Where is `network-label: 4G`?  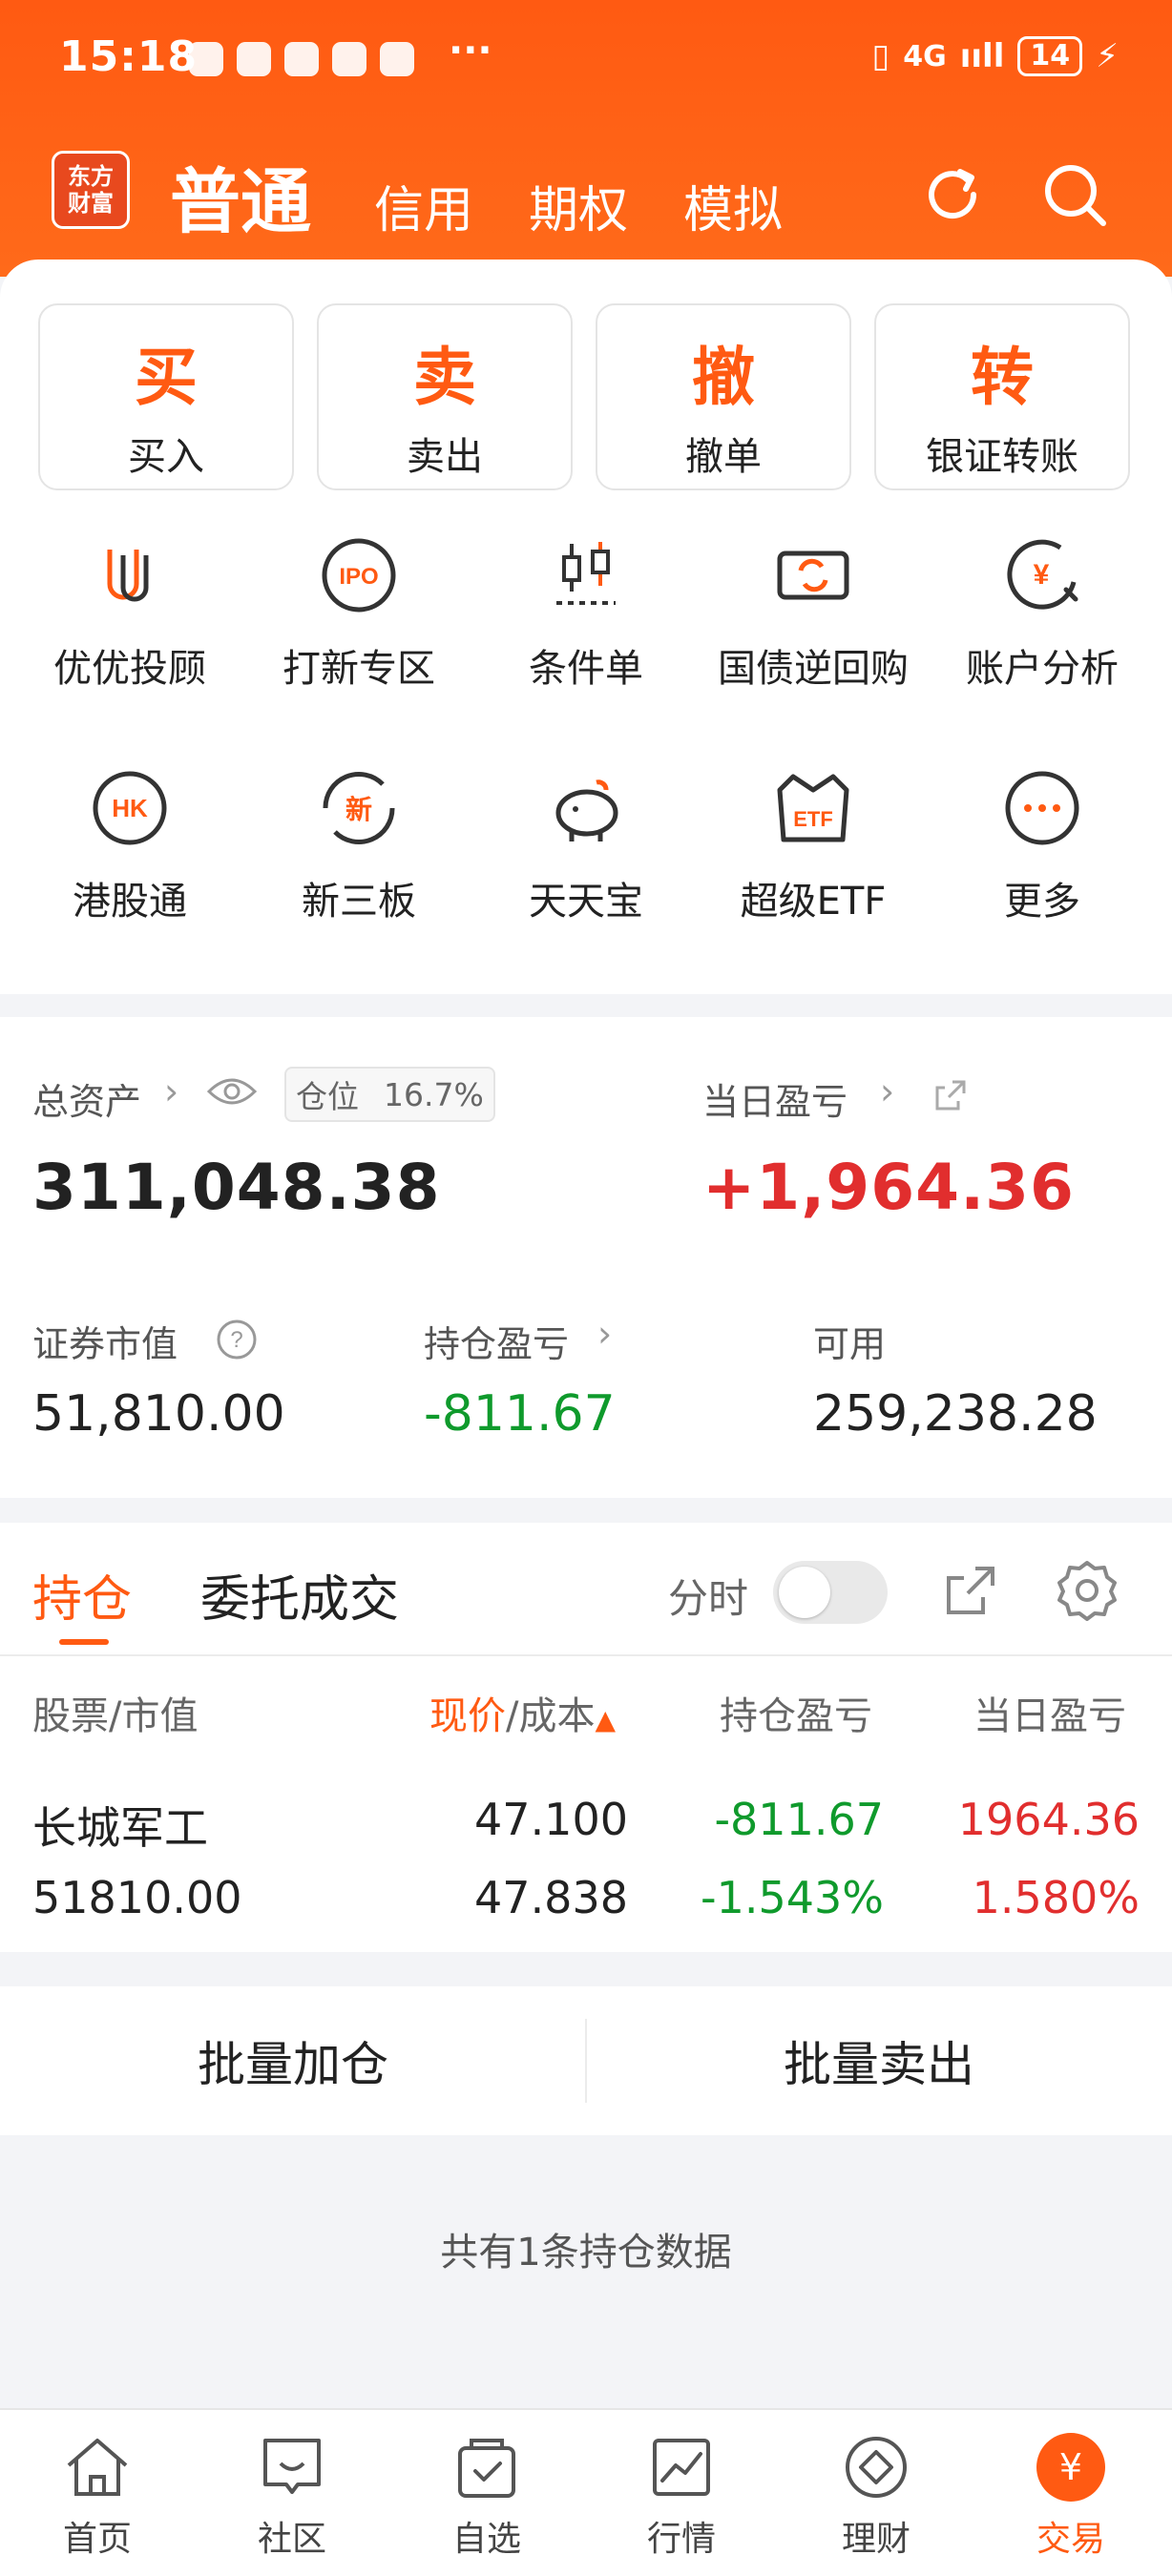
network-label: 4G is located at coordinates (925, 56).